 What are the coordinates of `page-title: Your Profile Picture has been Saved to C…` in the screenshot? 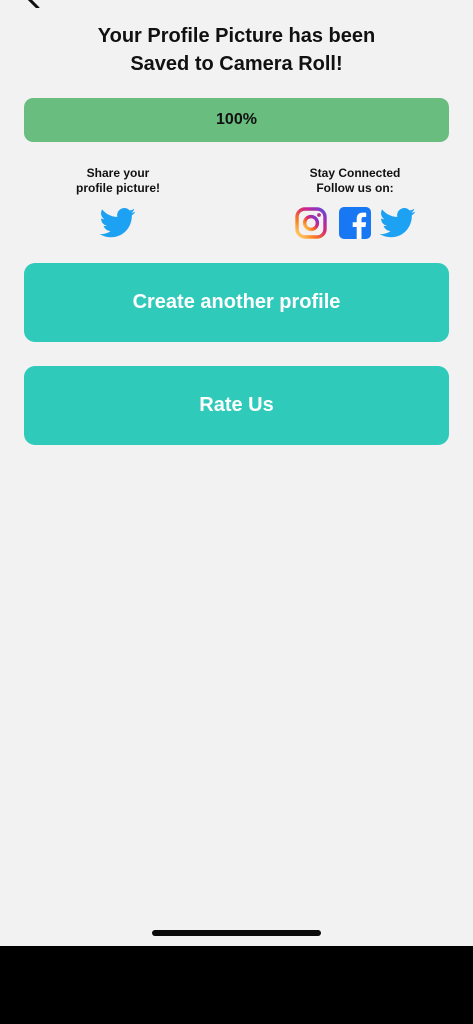 It's located at (236, 50).